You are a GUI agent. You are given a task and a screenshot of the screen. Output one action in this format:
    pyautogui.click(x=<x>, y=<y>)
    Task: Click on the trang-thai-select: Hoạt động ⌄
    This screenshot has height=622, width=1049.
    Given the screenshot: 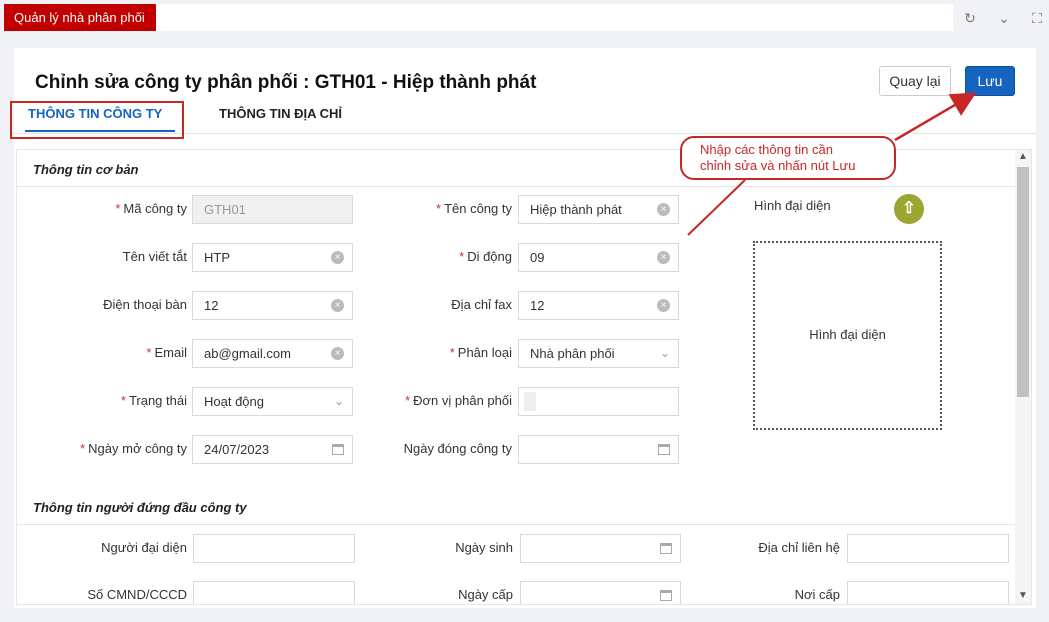 What is the action you would take?
    pyautogui.click(x=272, y=401)
    